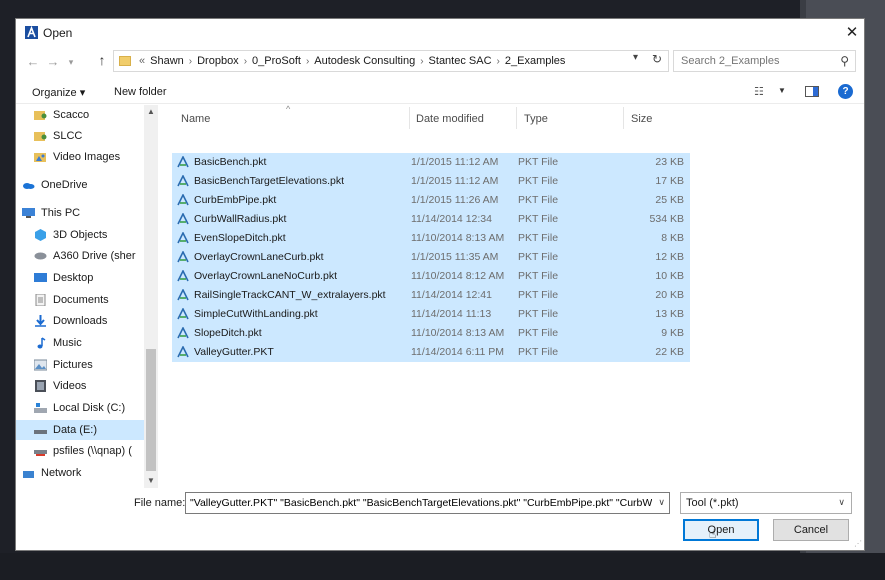 Image resolution: width=885 pixels, height=580 pixels. Describe the element at coordinates (451, 295) in the screenshot. I see `file-date-modified: 11/14/2014 12:41` at that location.